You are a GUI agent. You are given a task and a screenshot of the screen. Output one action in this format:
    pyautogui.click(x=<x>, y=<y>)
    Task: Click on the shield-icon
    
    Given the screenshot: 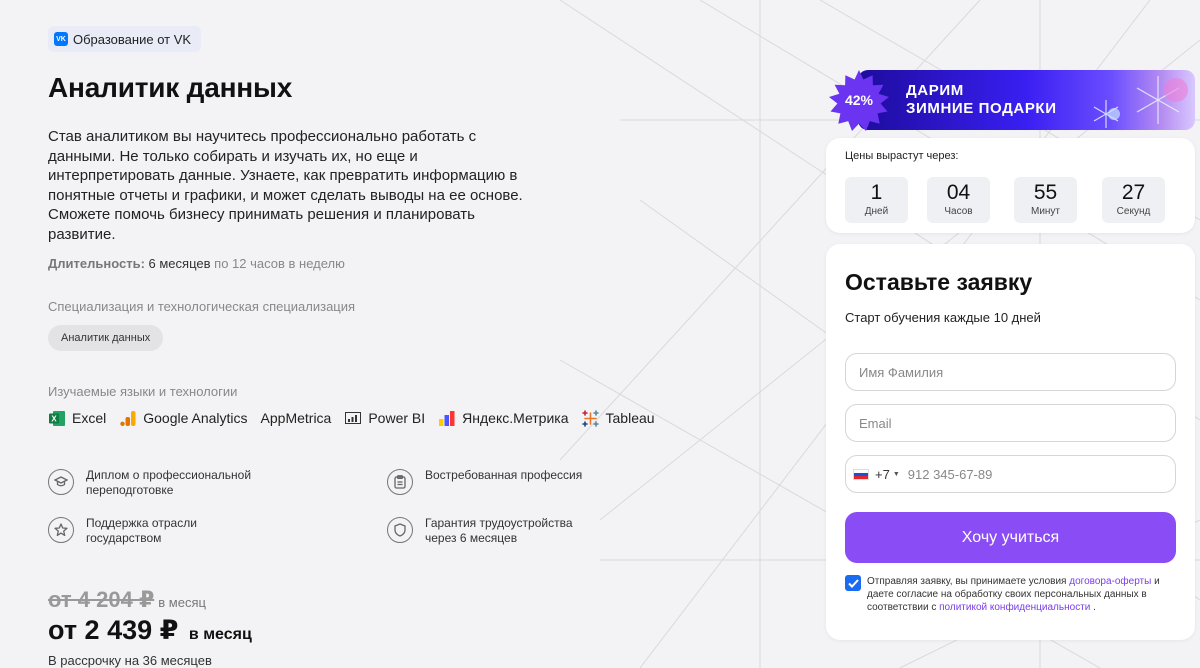 What is the action you would take?
    pyautogui.click(x=400, y=530)
    